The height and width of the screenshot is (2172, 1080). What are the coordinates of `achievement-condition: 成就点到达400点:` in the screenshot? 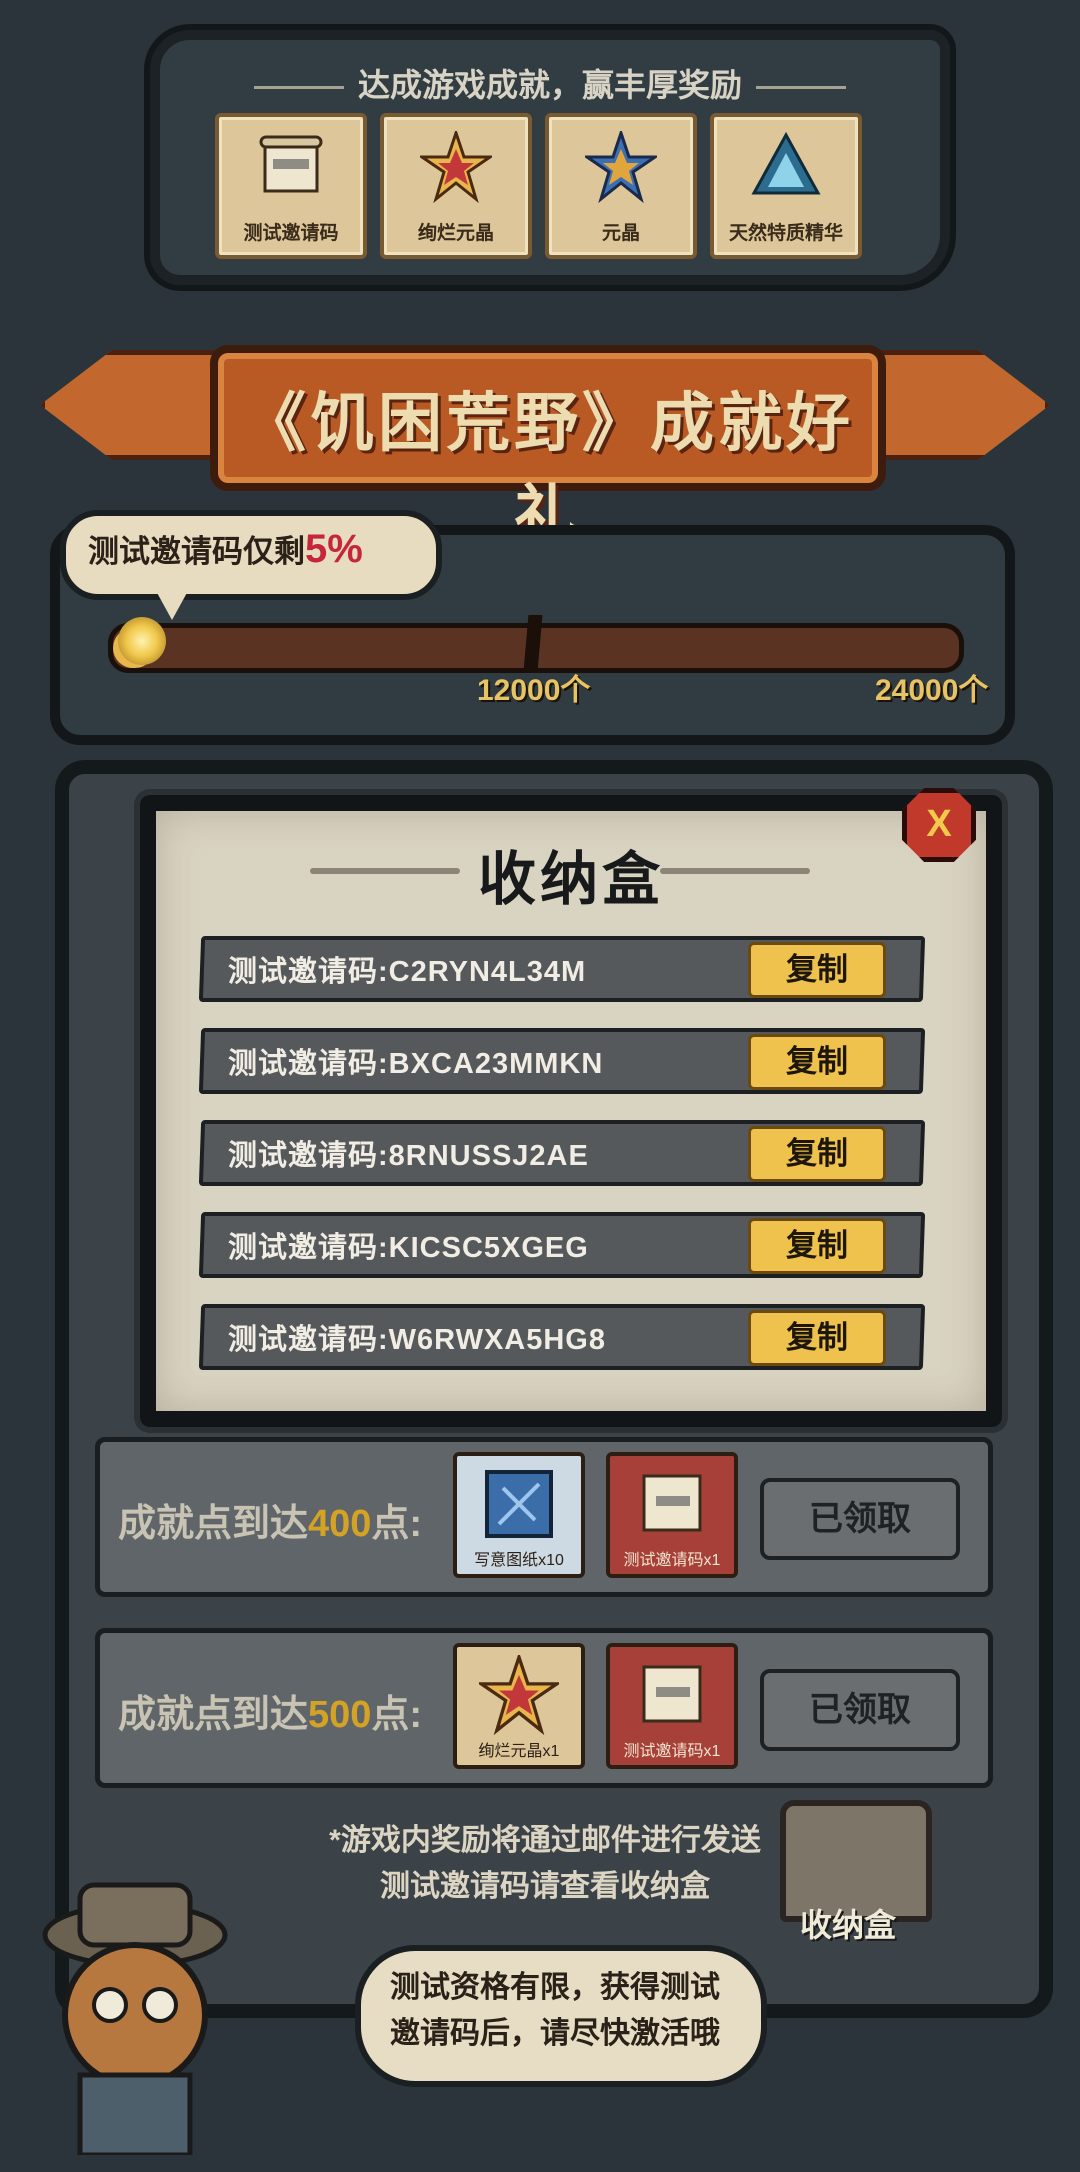 It's located at (270, 1519).